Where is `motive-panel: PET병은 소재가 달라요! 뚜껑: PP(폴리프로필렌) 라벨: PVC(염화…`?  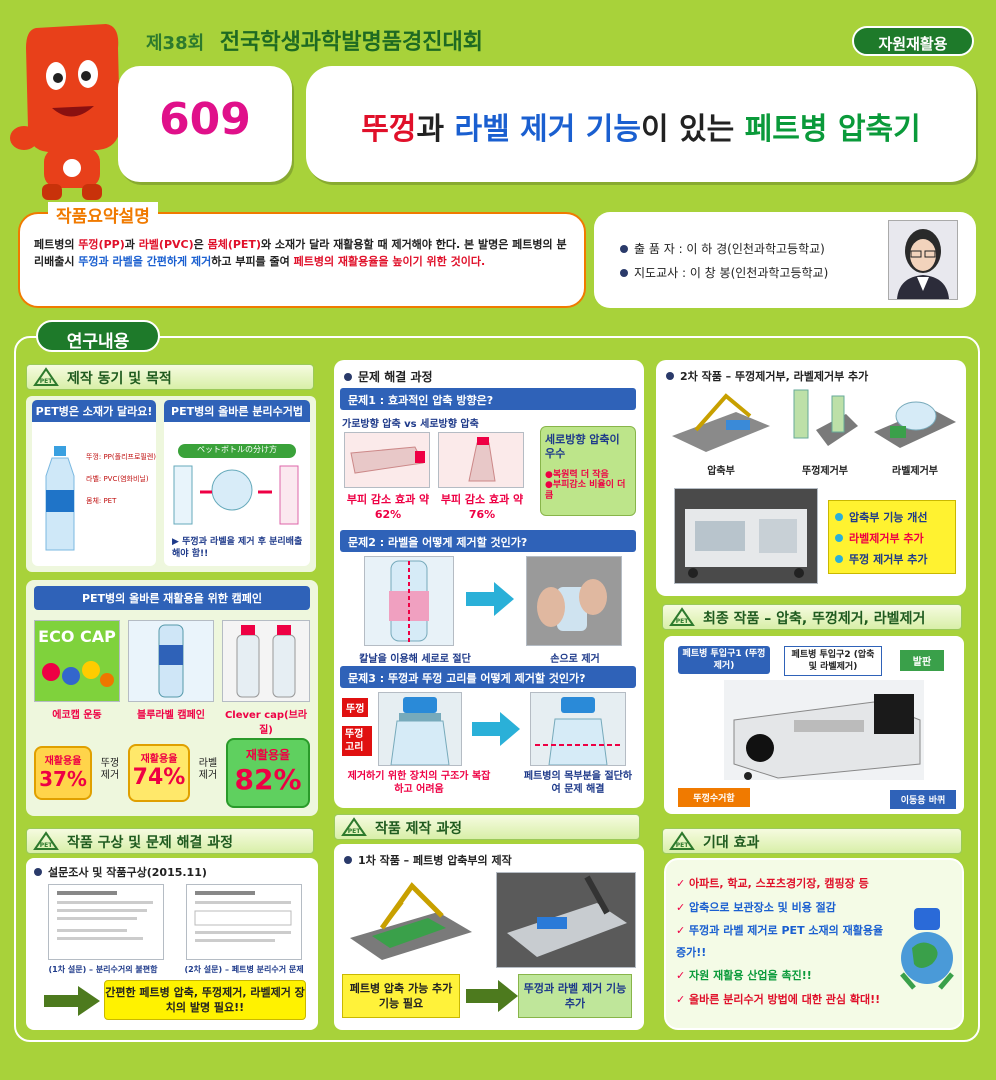
motive-panel: PET병은 소재가 달라요! 뚜껑: PP(폴리프로필렌) 라벨: PVC(염화… is located at coordinates (171, 484).